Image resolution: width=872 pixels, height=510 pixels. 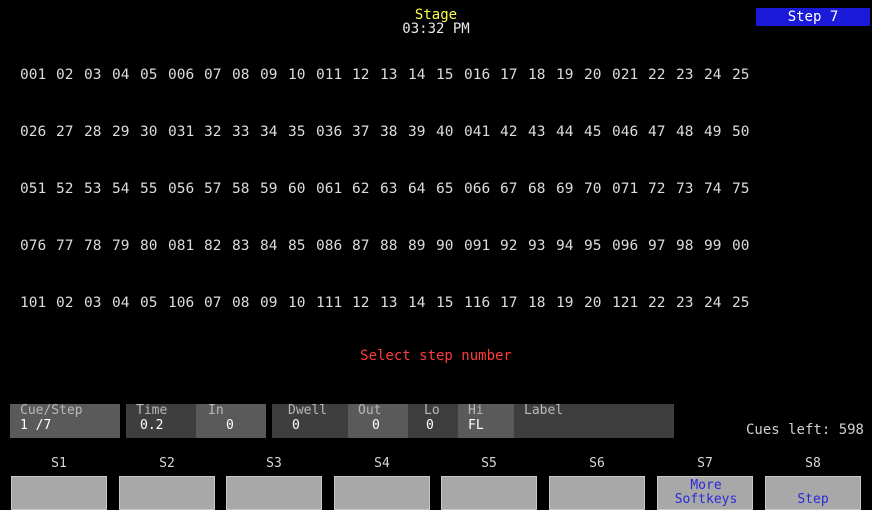 I want to click on channel-number: 37, so click(x=366, y=132).